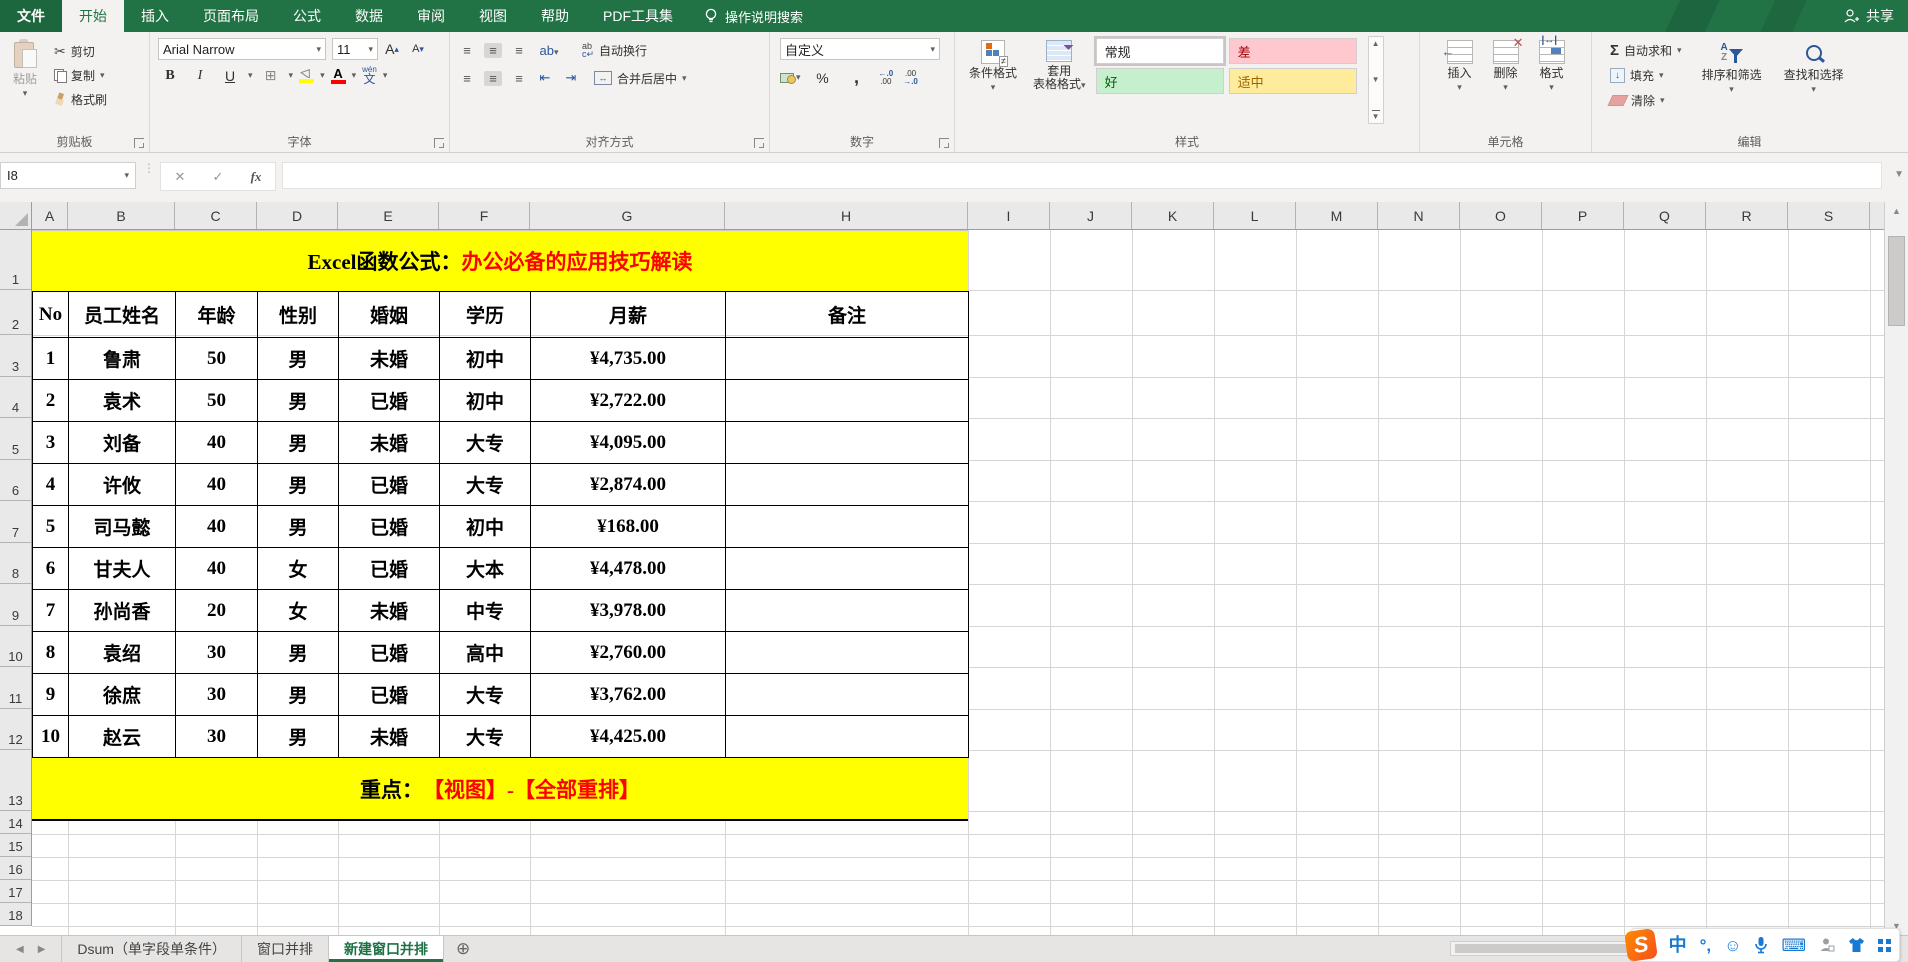 The height and width of the screenshot is (962, 1908). Describe the element at coordinates (155, 16) in the screenshot. I see `tab-插入: 插入` at that location.